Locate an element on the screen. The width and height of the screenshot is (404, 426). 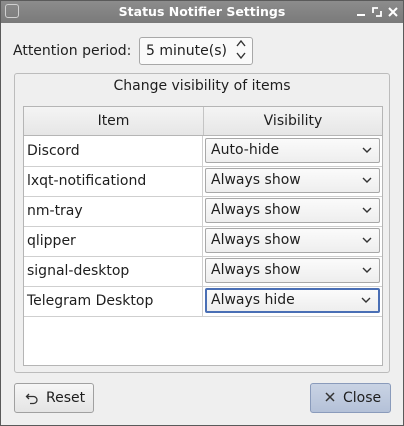
close-button: Close is located at coordinates (350, 398).